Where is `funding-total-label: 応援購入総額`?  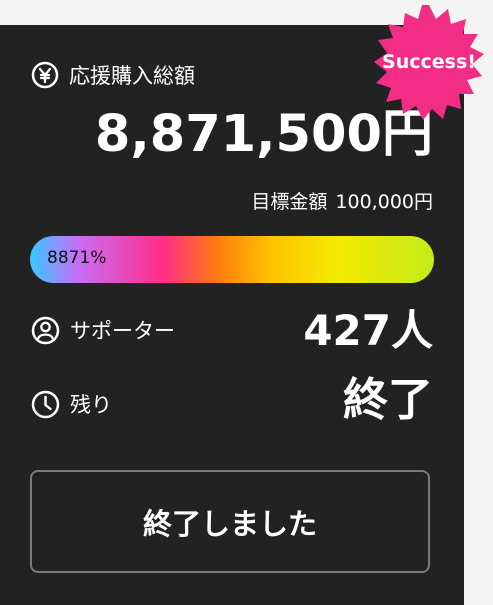
funding-total-label: 応援購入総額 is located at coordinates (132, 76).